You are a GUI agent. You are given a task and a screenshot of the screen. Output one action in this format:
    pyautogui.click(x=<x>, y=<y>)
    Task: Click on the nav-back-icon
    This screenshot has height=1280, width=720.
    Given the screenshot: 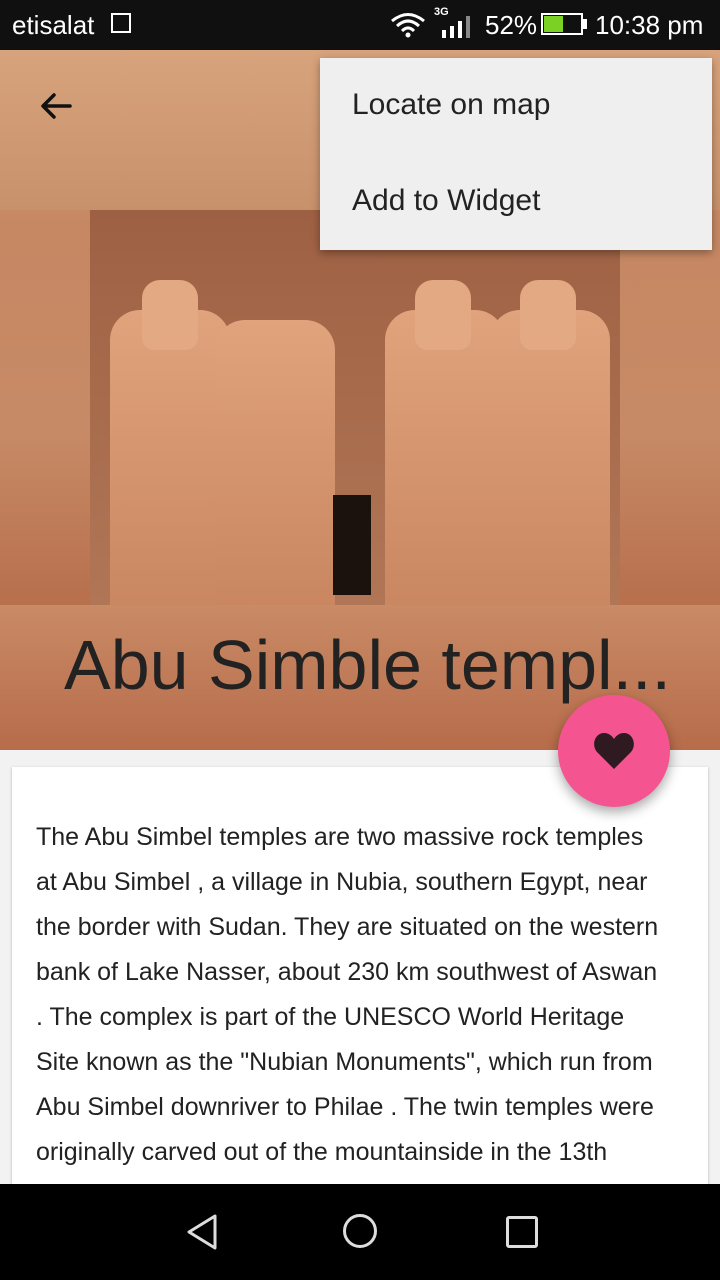 What is the action you would take?
    pyautogui.click(x=202, y=1232)
    